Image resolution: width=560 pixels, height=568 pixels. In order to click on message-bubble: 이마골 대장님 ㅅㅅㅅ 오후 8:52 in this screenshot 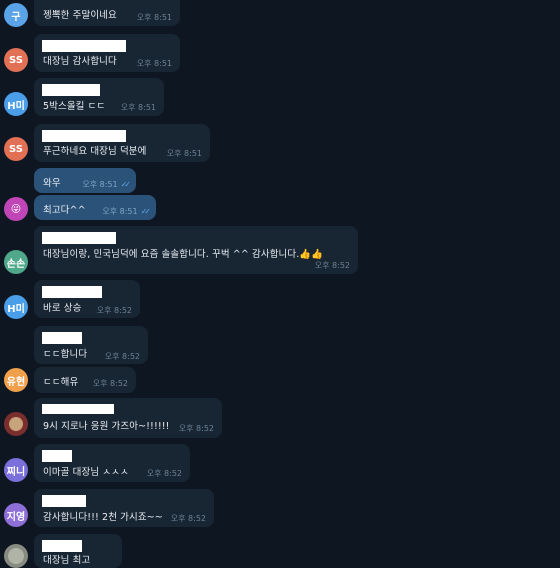, I will do `click(112, 463)`.